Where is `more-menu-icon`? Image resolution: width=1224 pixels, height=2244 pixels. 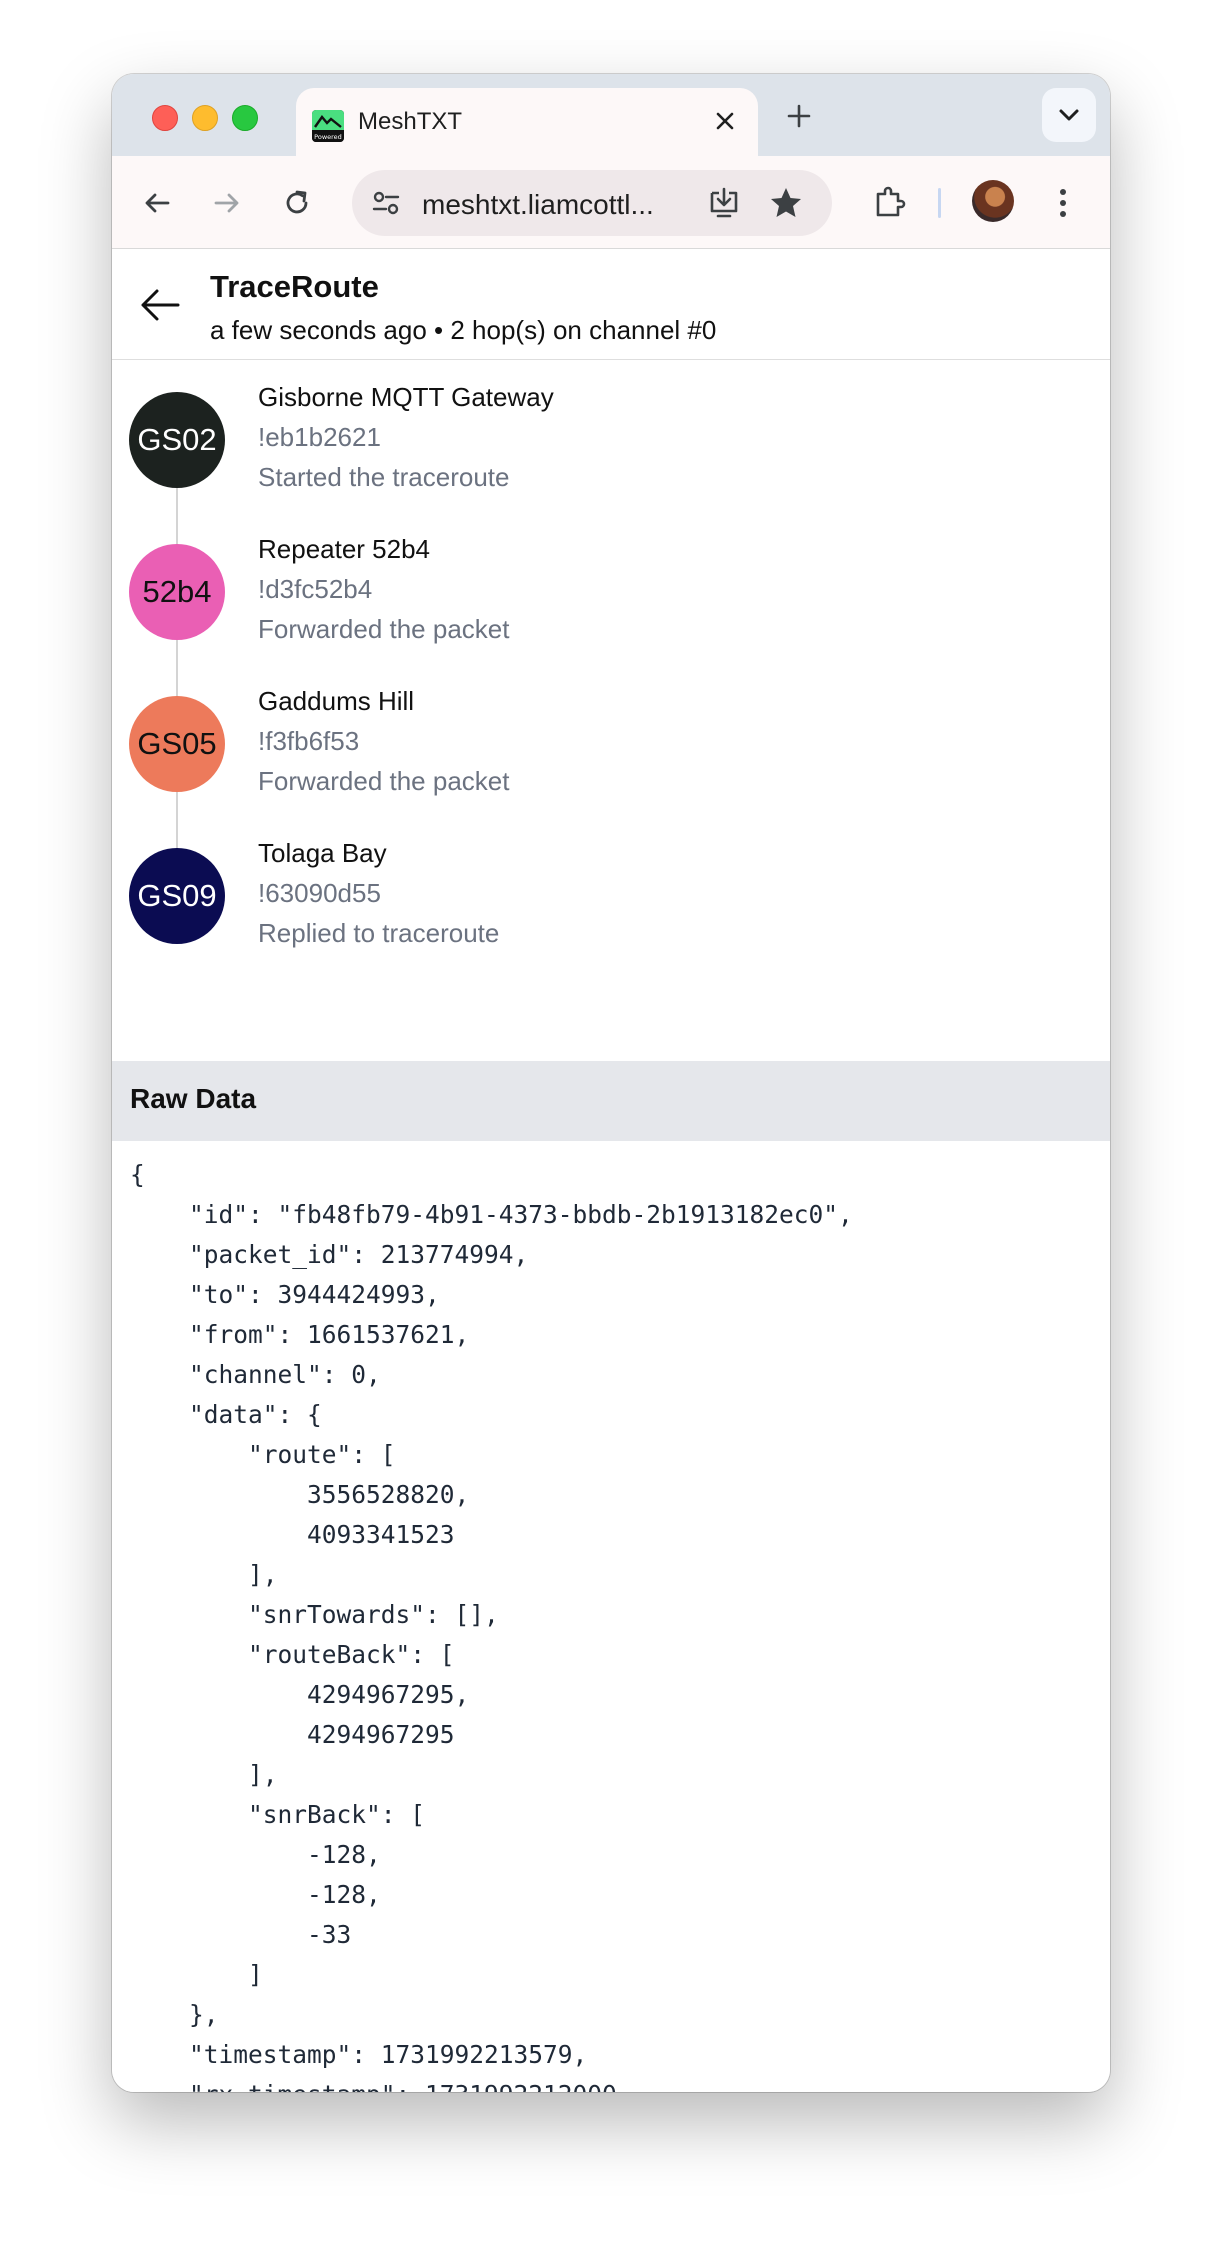 more-menu-icon is located at coordinates (1063, 203).